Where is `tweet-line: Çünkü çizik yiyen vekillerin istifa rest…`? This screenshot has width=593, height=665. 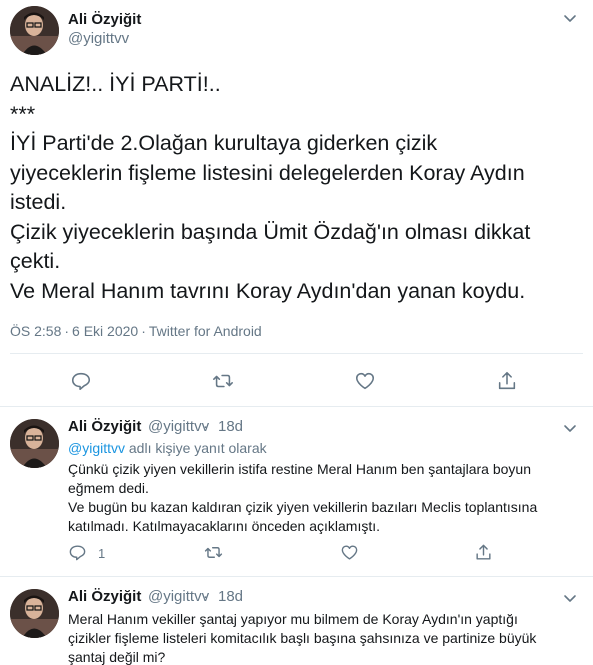 tweet-line: Çünkü çizik yiyen vekillerin istifa rest… is located at coordinates (299, 469).